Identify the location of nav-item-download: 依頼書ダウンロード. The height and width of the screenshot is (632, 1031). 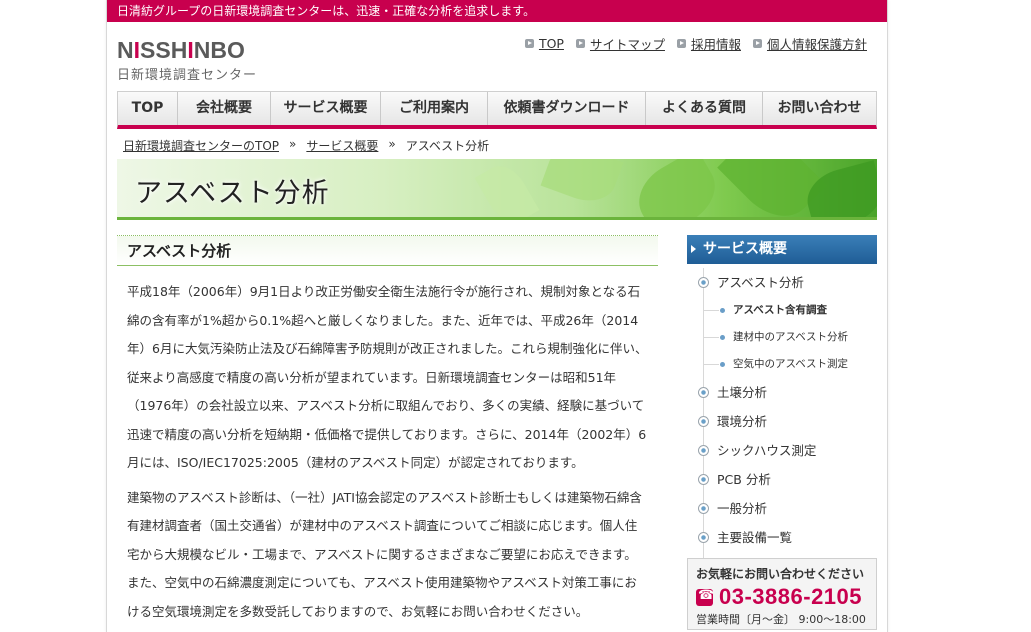
(567, 108).